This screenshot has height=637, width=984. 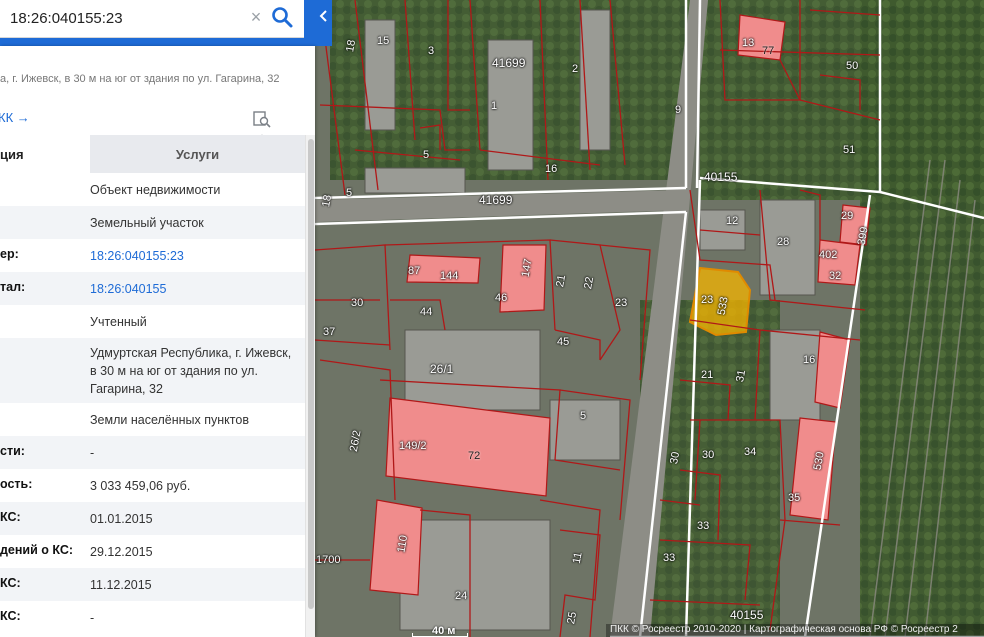 I want to click on table-row: Учтенный, so click(x=152, y=321).